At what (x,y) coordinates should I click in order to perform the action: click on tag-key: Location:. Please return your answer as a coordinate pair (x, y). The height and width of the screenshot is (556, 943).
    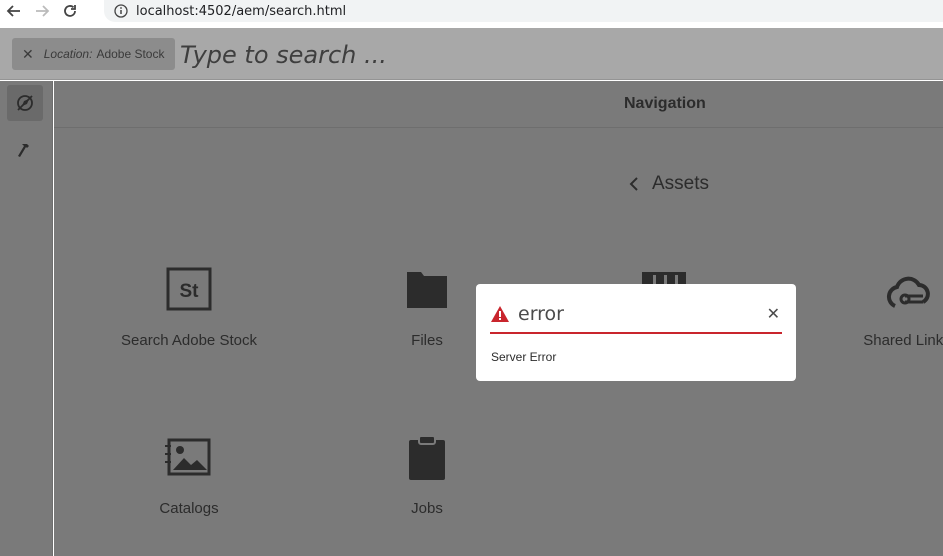
    Looking at the image, I should click on (68, 54).